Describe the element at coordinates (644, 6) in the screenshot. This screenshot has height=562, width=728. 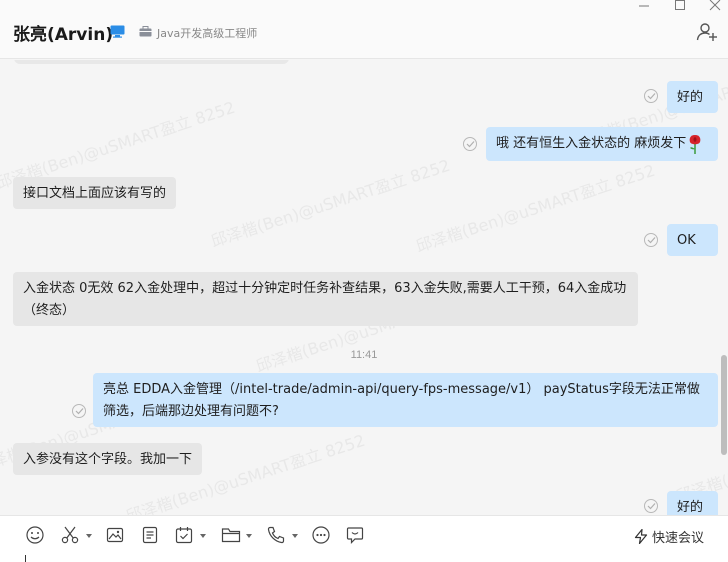
I see `minimize-icon` at that location.